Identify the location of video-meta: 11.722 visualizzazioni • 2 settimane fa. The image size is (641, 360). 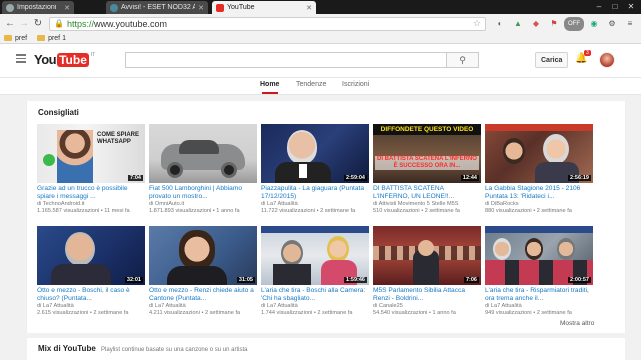
(308, 211).